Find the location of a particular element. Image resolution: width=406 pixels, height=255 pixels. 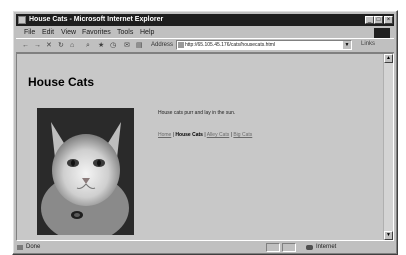

chevron-down-icon: ▼ is located at coordinates (347, 45).